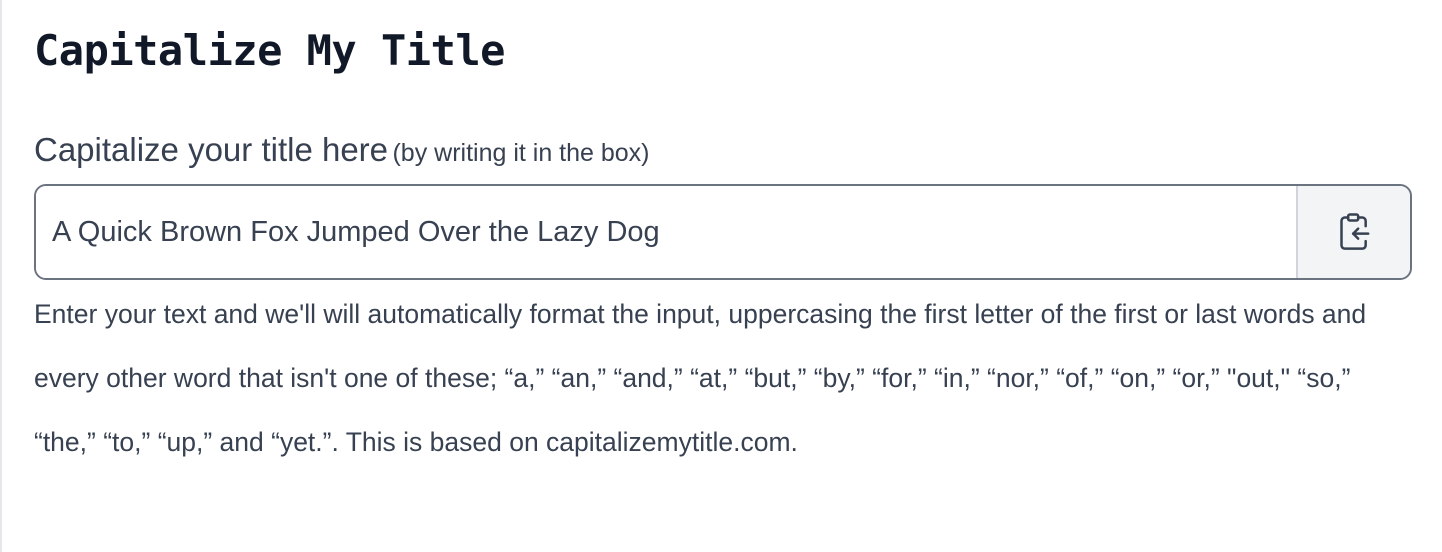 Image resolution: width=1442 pixels, height=552 pixels. What do you see at coordinates (666, 232) in the screenshot?
I see `title-input` at bounding box center [666, 232].